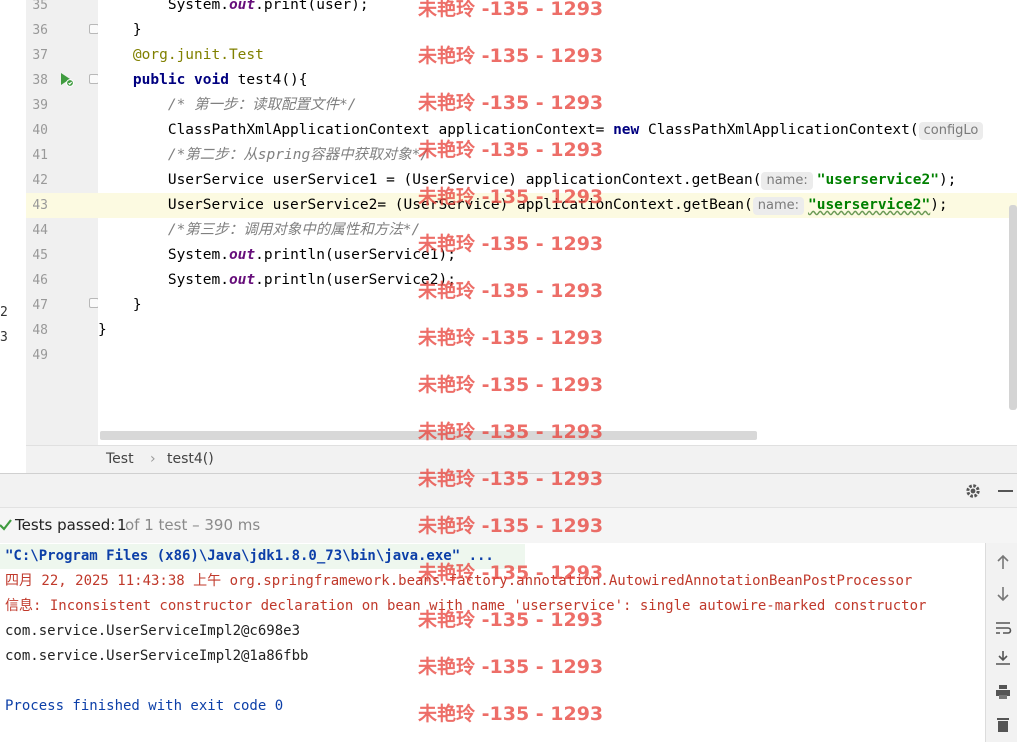 This screenshot has width=1017, height=742. I want to click on code-line: /*第二步：从spring容器中获取对象*/, so click(557, 155).